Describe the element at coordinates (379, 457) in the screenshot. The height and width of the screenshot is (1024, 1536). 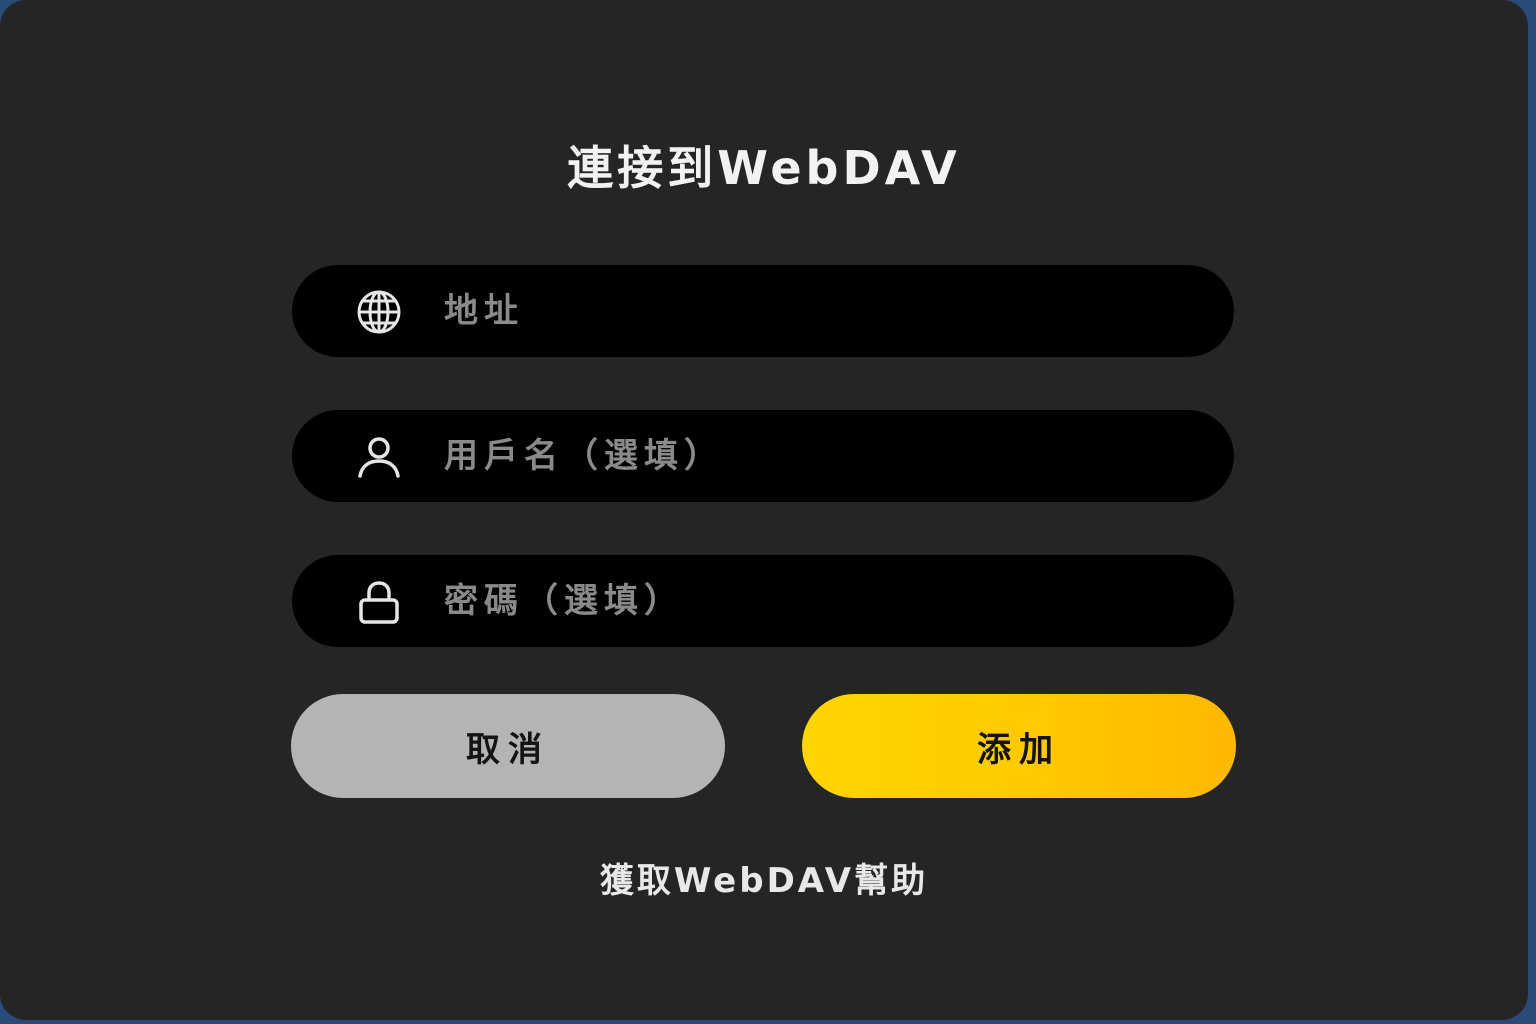
I see `user-icon` at that location.